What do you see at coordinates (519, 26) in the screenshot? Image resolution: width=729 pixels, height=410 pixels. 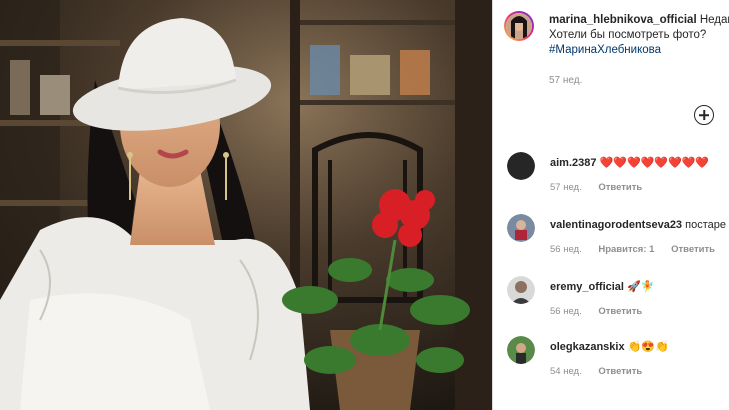 I see `author-avatar` at bounding box center [519, 26].